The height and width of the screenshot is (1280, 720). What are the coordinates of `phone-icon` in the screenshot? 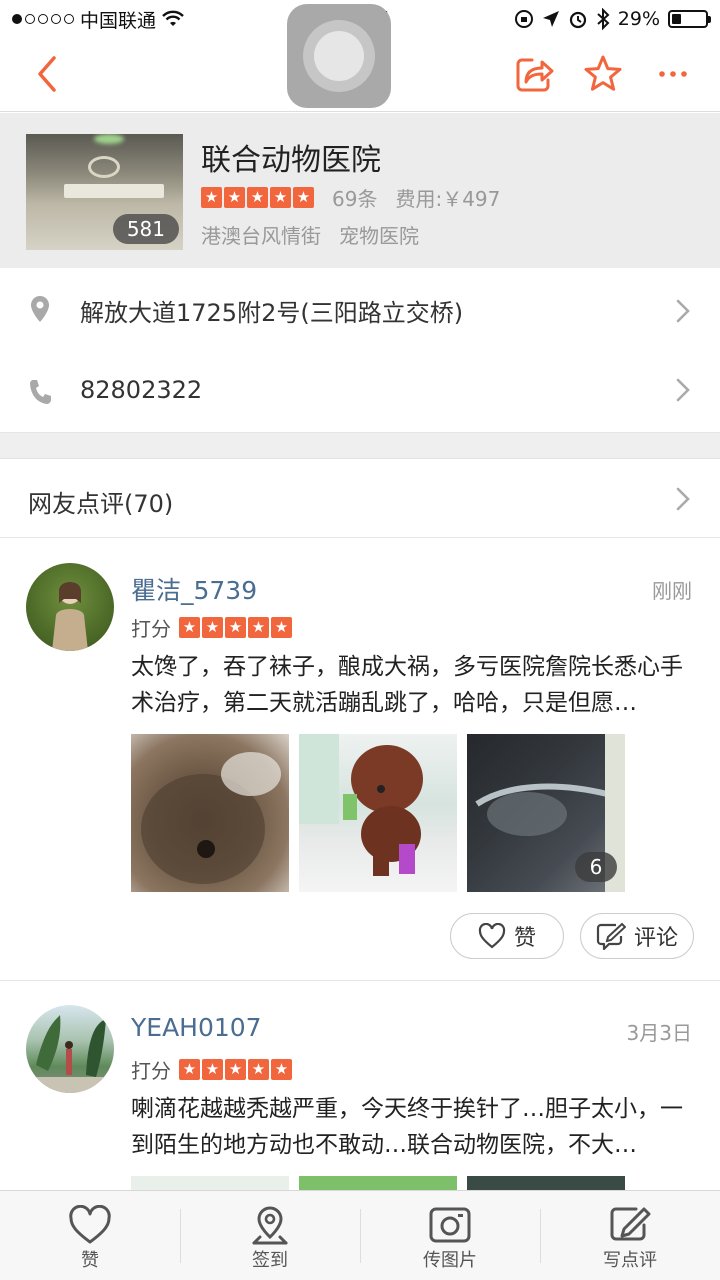 It's located at (40, 392).